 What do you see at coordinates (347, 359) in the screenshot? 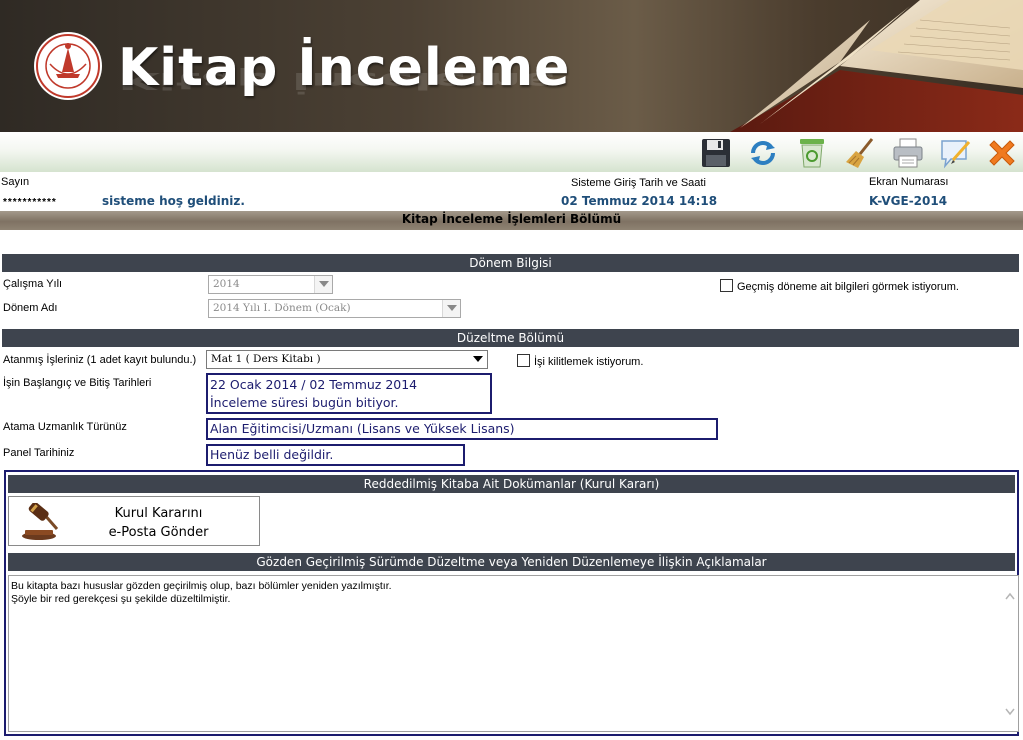
I see `assigned-select: Mat 1 ( Ders Kitabı )` at bounding box center [347, 359].